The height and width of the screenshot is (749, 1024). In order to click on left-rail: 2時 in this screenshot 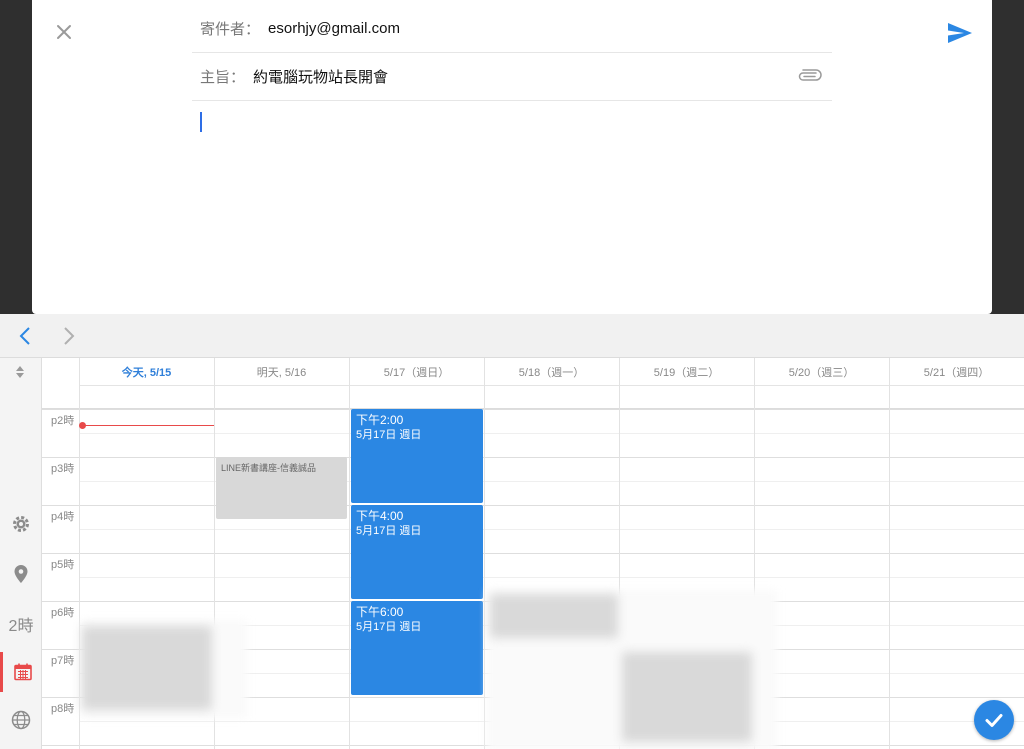, I will do `click(21, 553)`.